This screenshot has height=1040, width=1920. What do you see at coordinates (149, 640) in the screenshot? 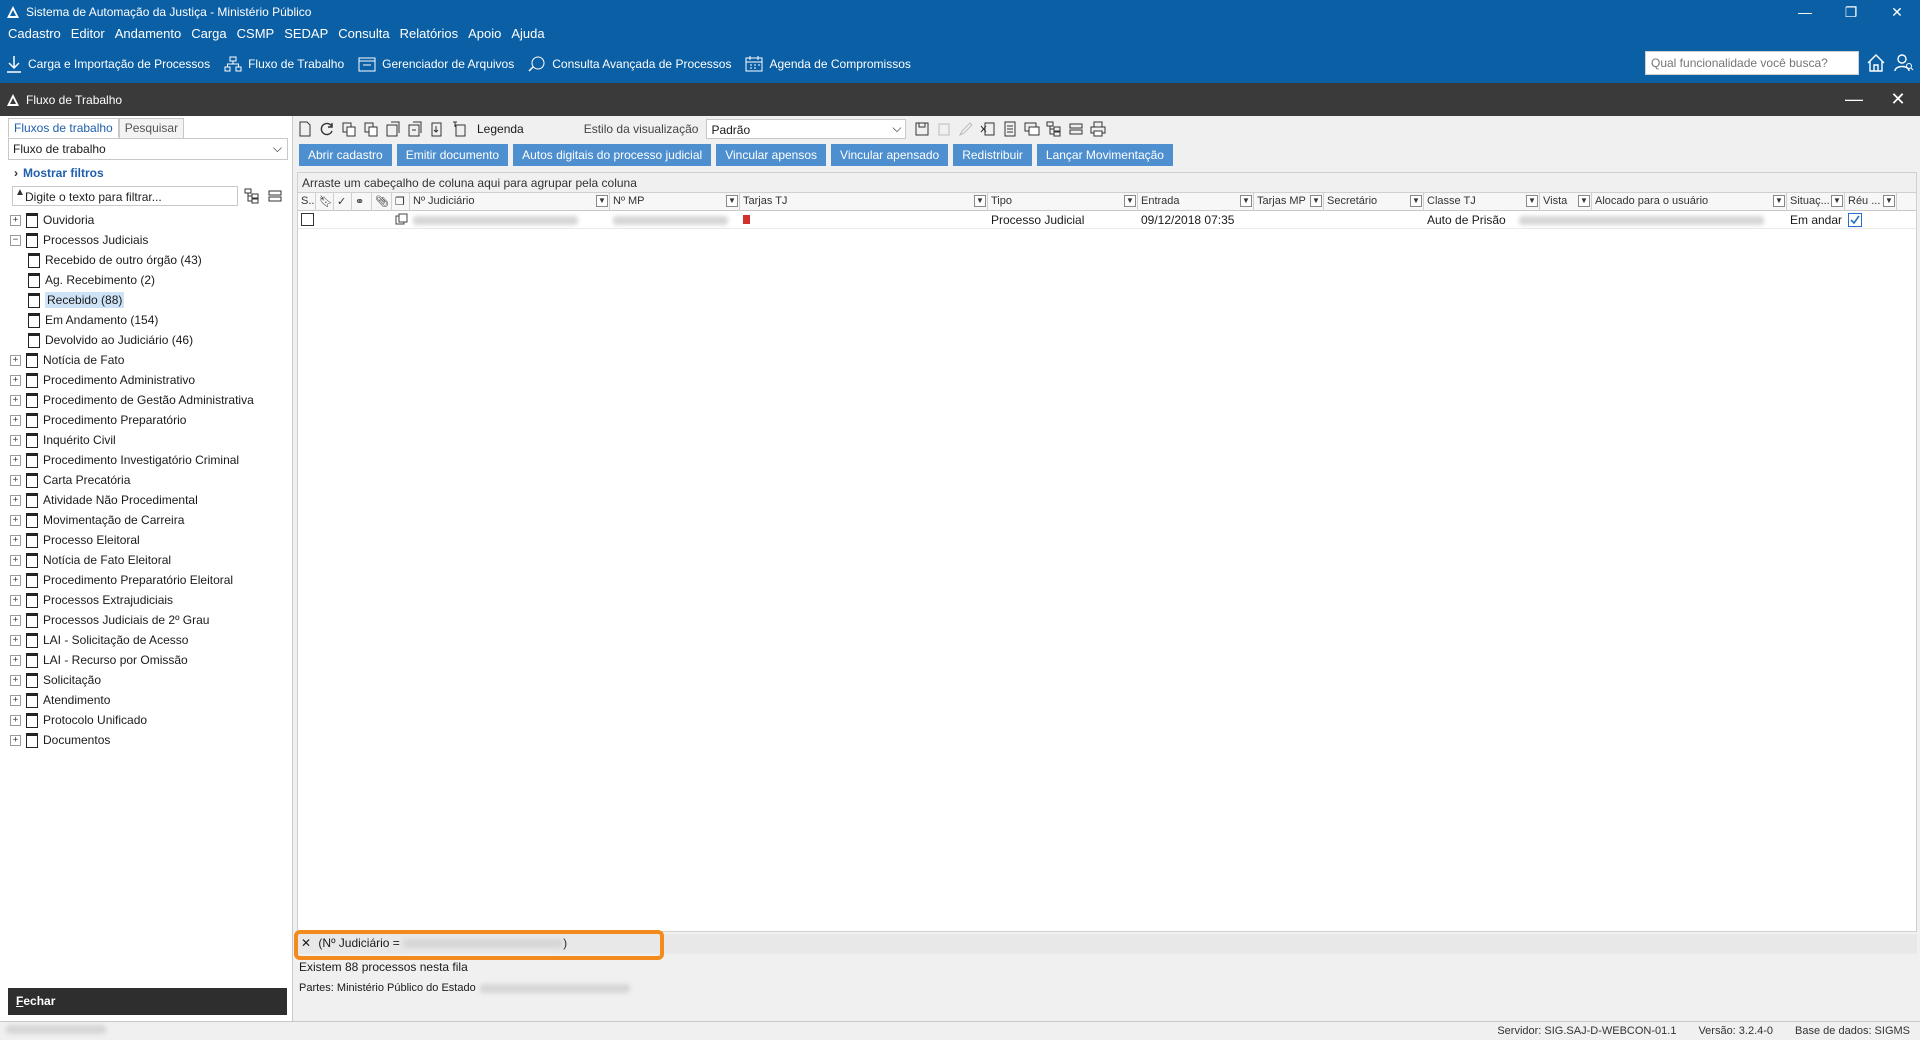
I see `tree-item: + LAI - Solicitação de Acesso` at bounding box center [149, 640].